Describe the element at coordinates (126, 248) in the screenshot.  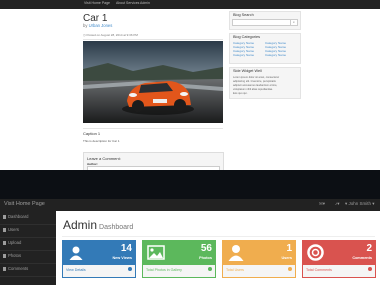
I see `card-count: 14` at that location.